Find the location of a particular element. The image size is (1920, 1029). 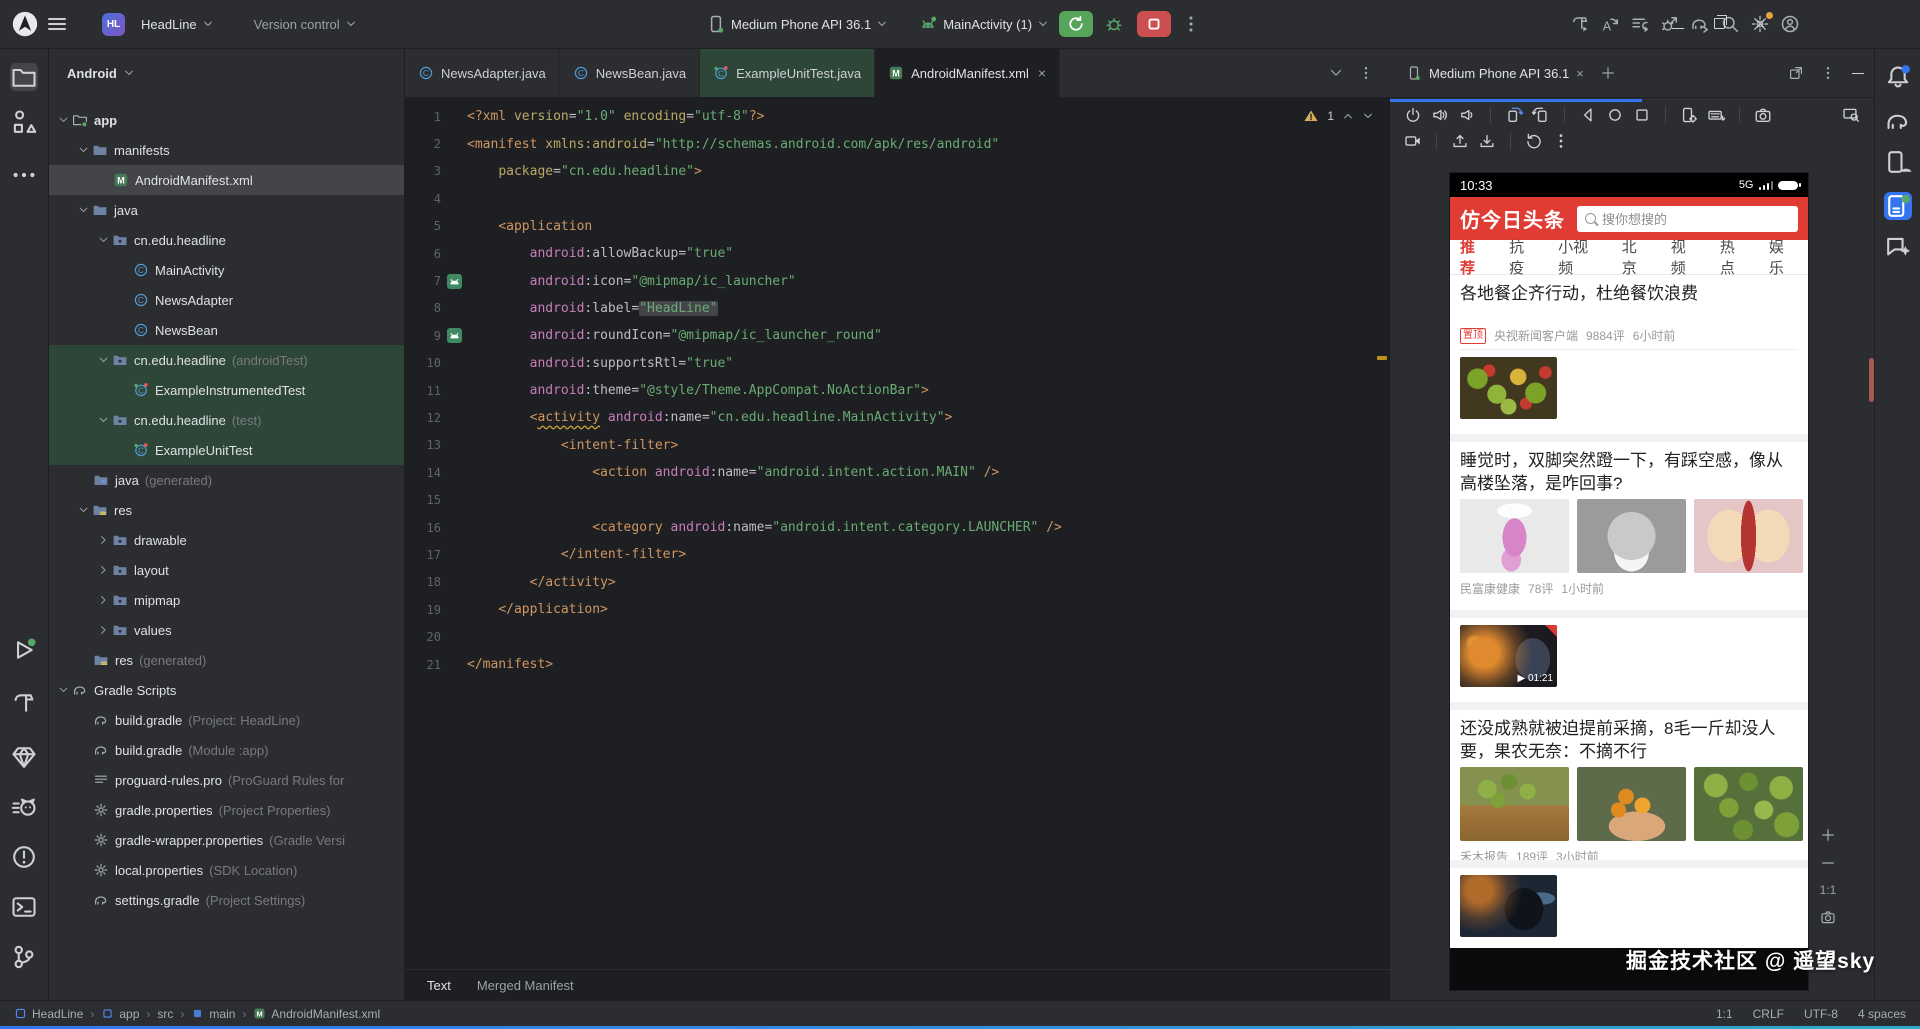

editor-tab-newsadapter-java: C NewsAdapter.java is located at coordinates (482, 73).